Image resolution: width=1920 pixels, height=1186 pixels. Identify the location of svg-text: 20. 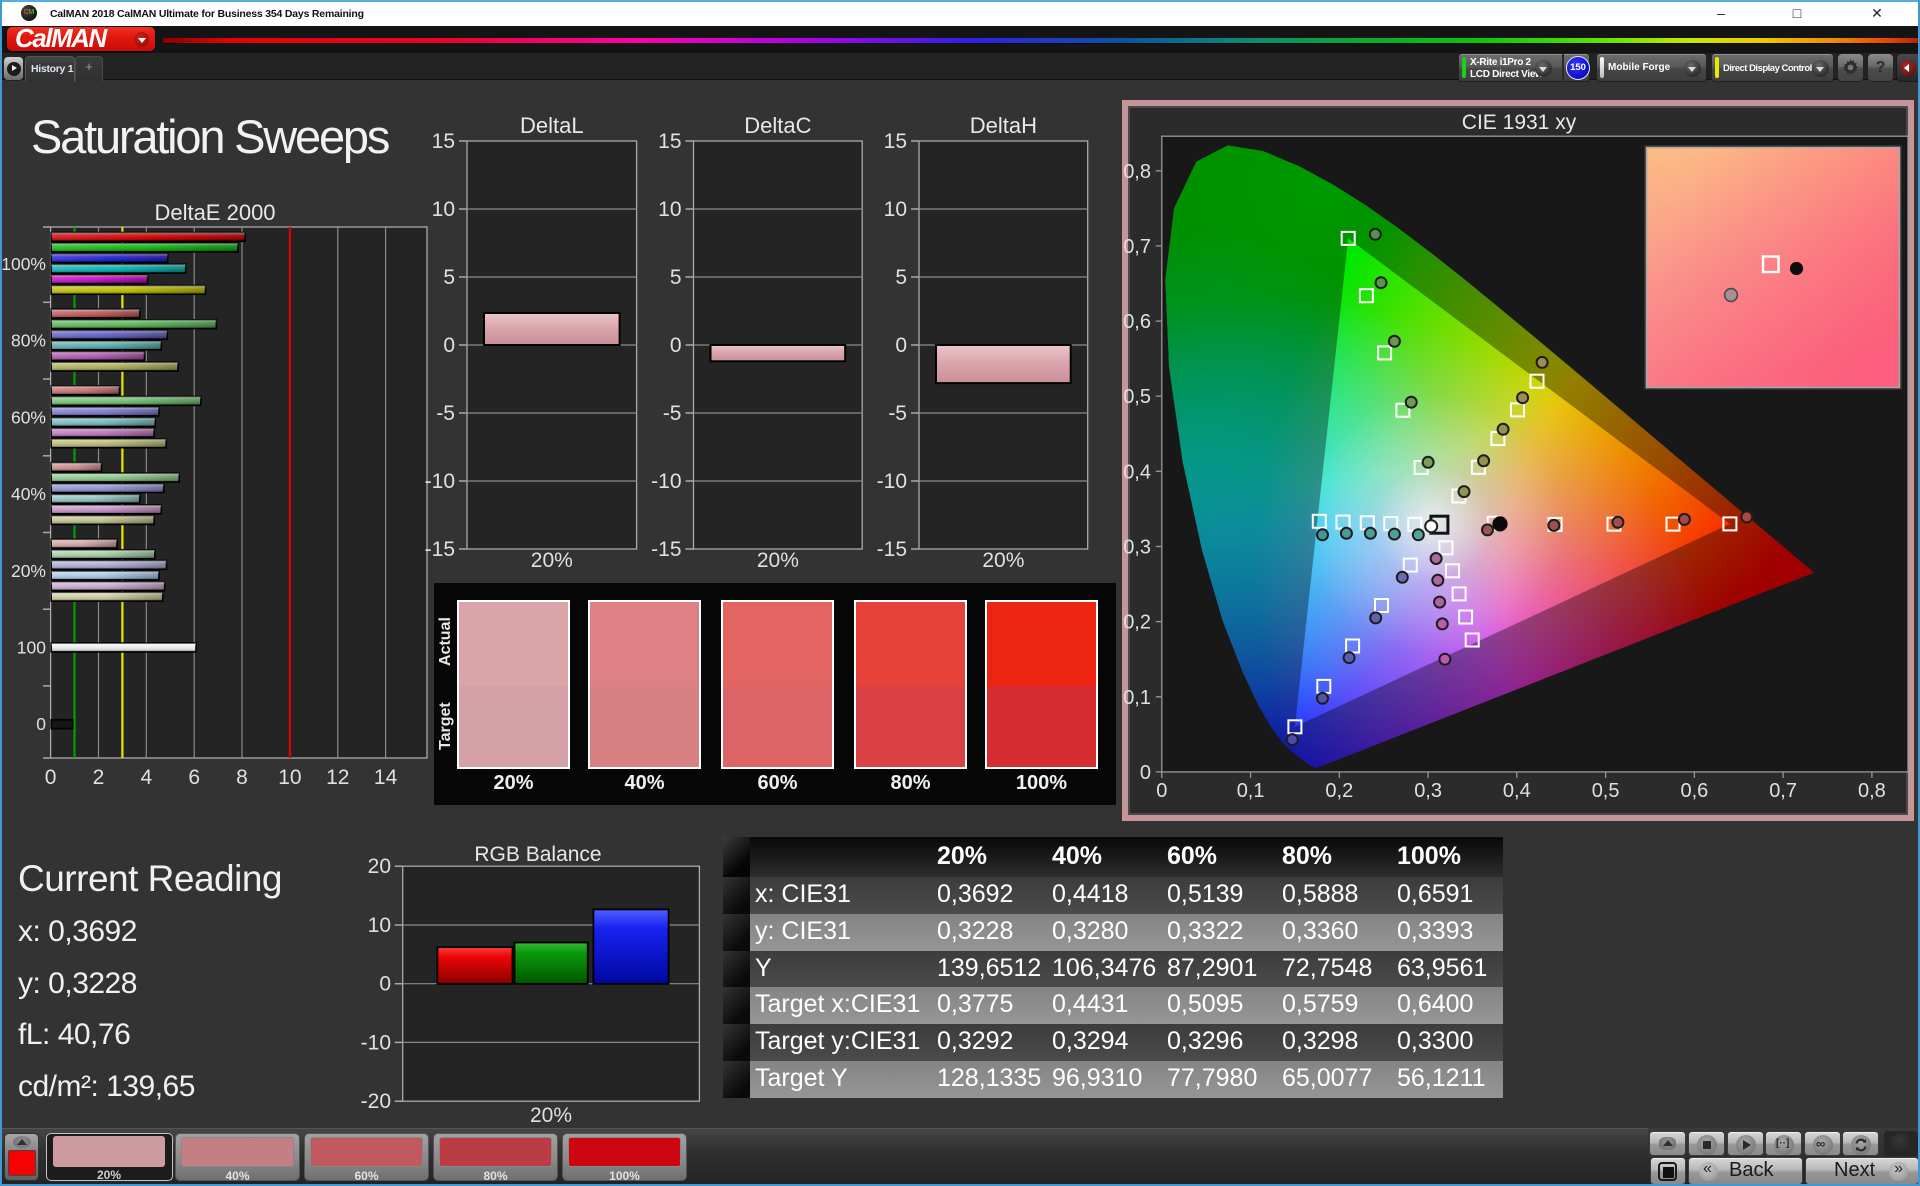
(379, 866).